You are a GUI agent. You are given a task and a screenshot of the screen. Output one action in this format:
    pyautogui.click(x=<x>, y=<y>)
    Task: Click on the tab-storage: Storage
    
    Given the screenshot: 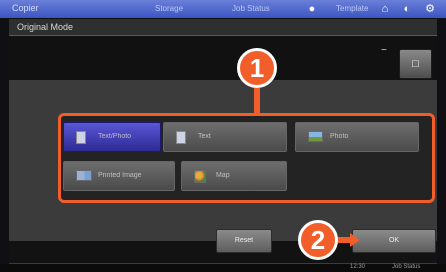 What is the action you would take?
    pyautogui.click(x=169, y=8)
    